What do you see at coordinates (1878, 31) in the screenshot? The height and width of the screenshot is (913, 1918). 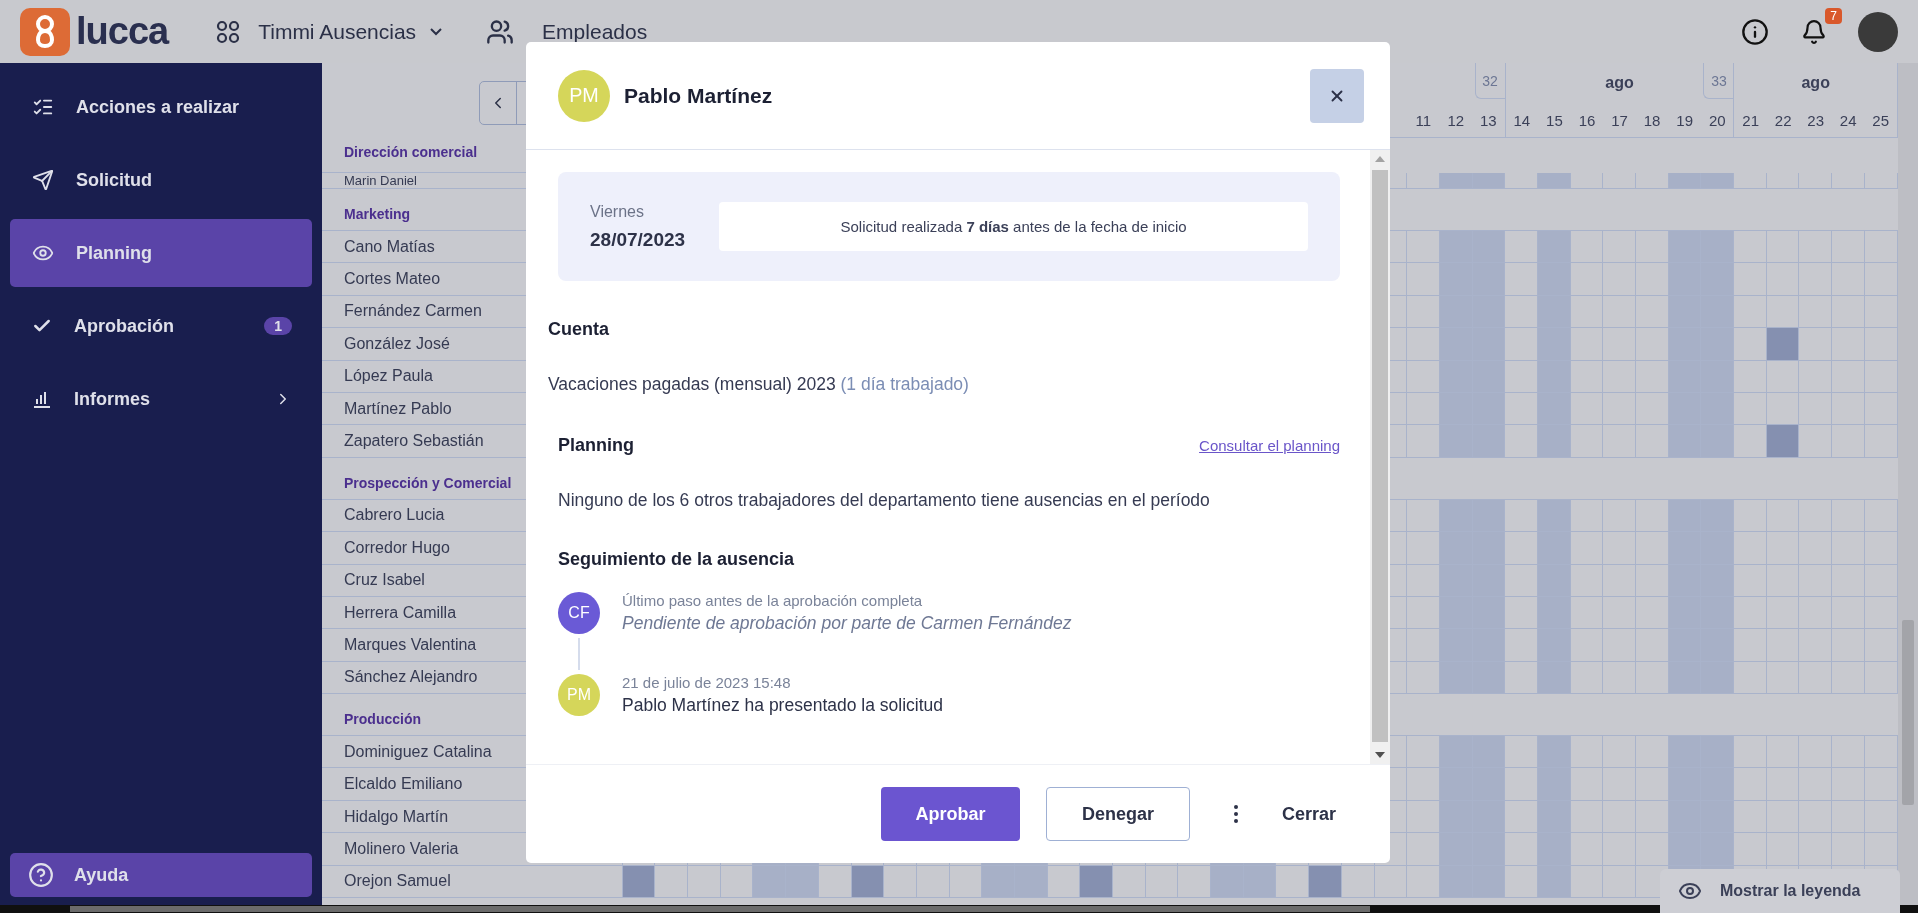 I see `avatar` at bounding box center [1878, 31].